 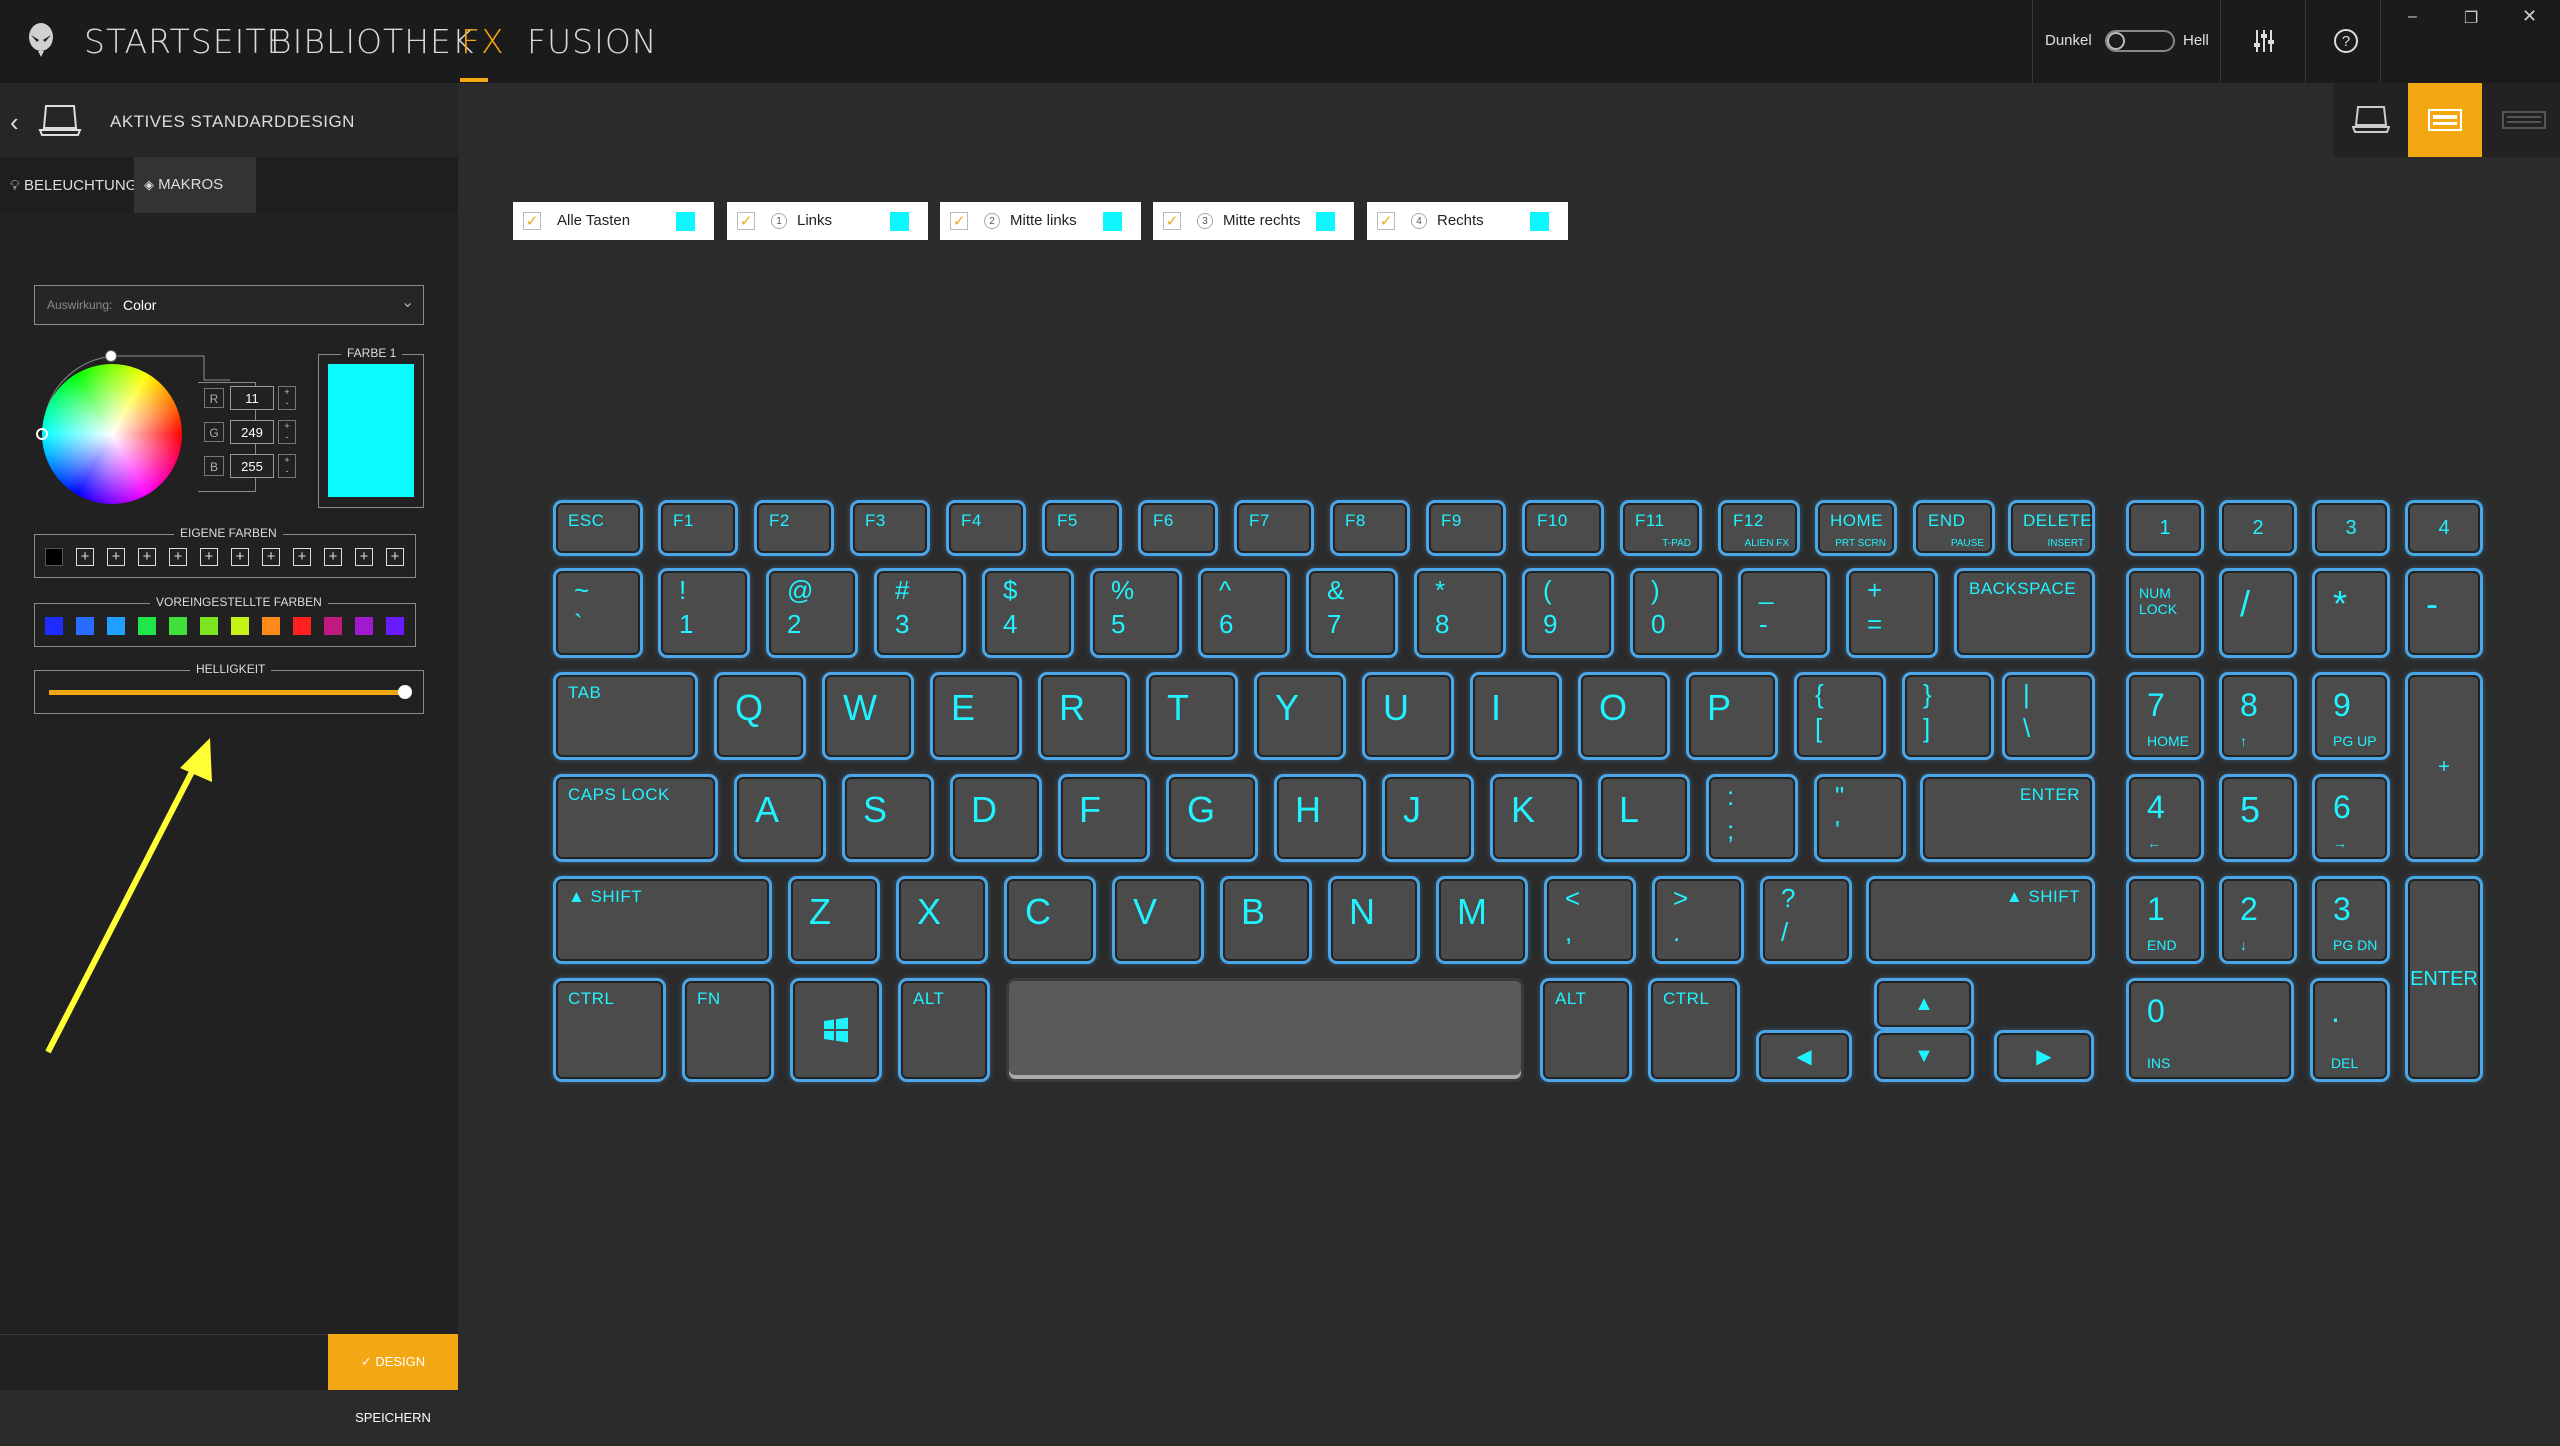 I want to click on key-home: HOME PRT SCRN, so click(x=1856, y=528).